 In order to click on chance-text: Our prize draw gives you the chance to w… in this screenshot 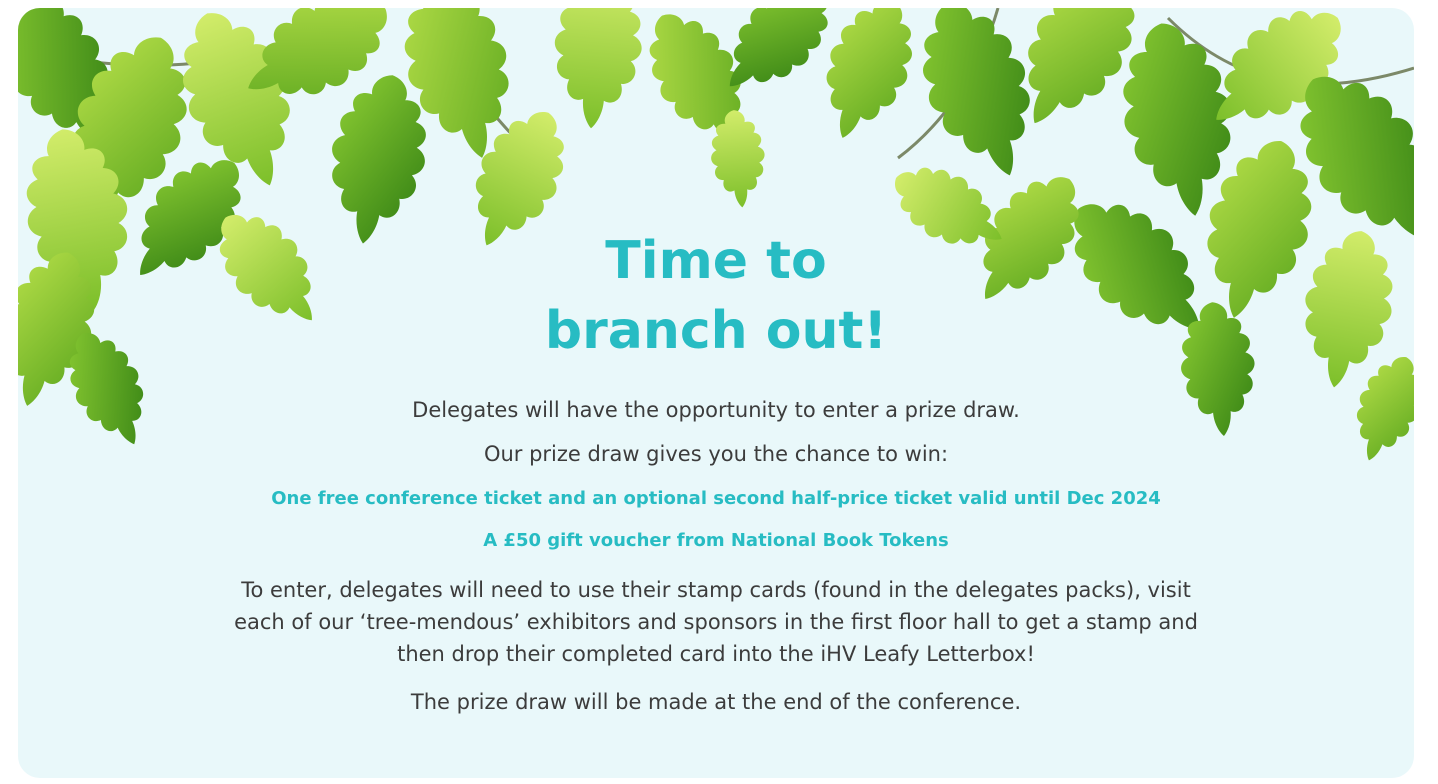, I will do `click(716, 454)`.